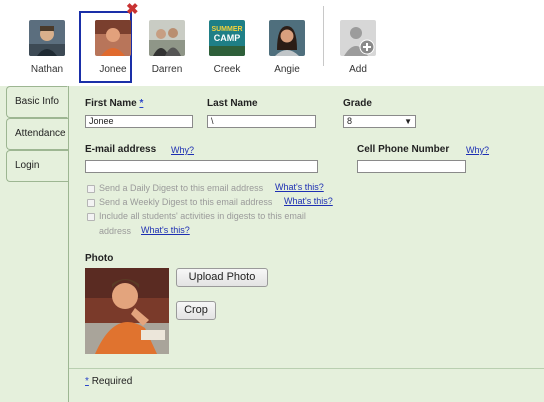 The image size is (544, 402). Describe the element at coordinates (357, 103) in the screenshot. I see `grade-label: Grade` at that location.